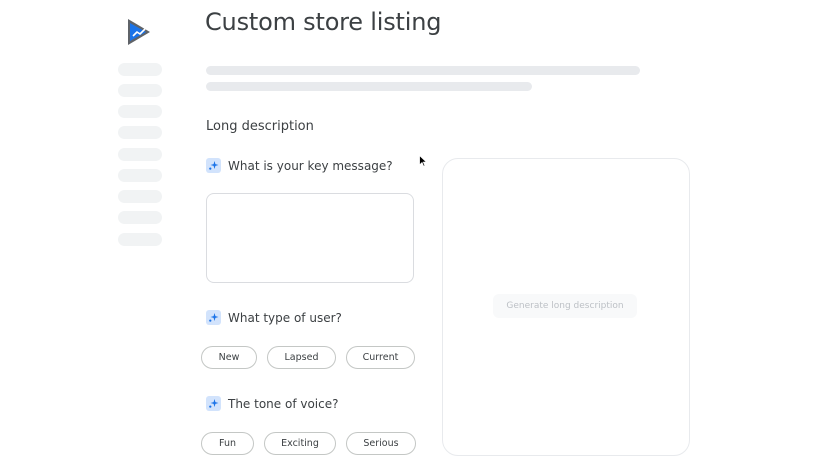  I want to click on question-label: What is your key message?, so click(310, 165).